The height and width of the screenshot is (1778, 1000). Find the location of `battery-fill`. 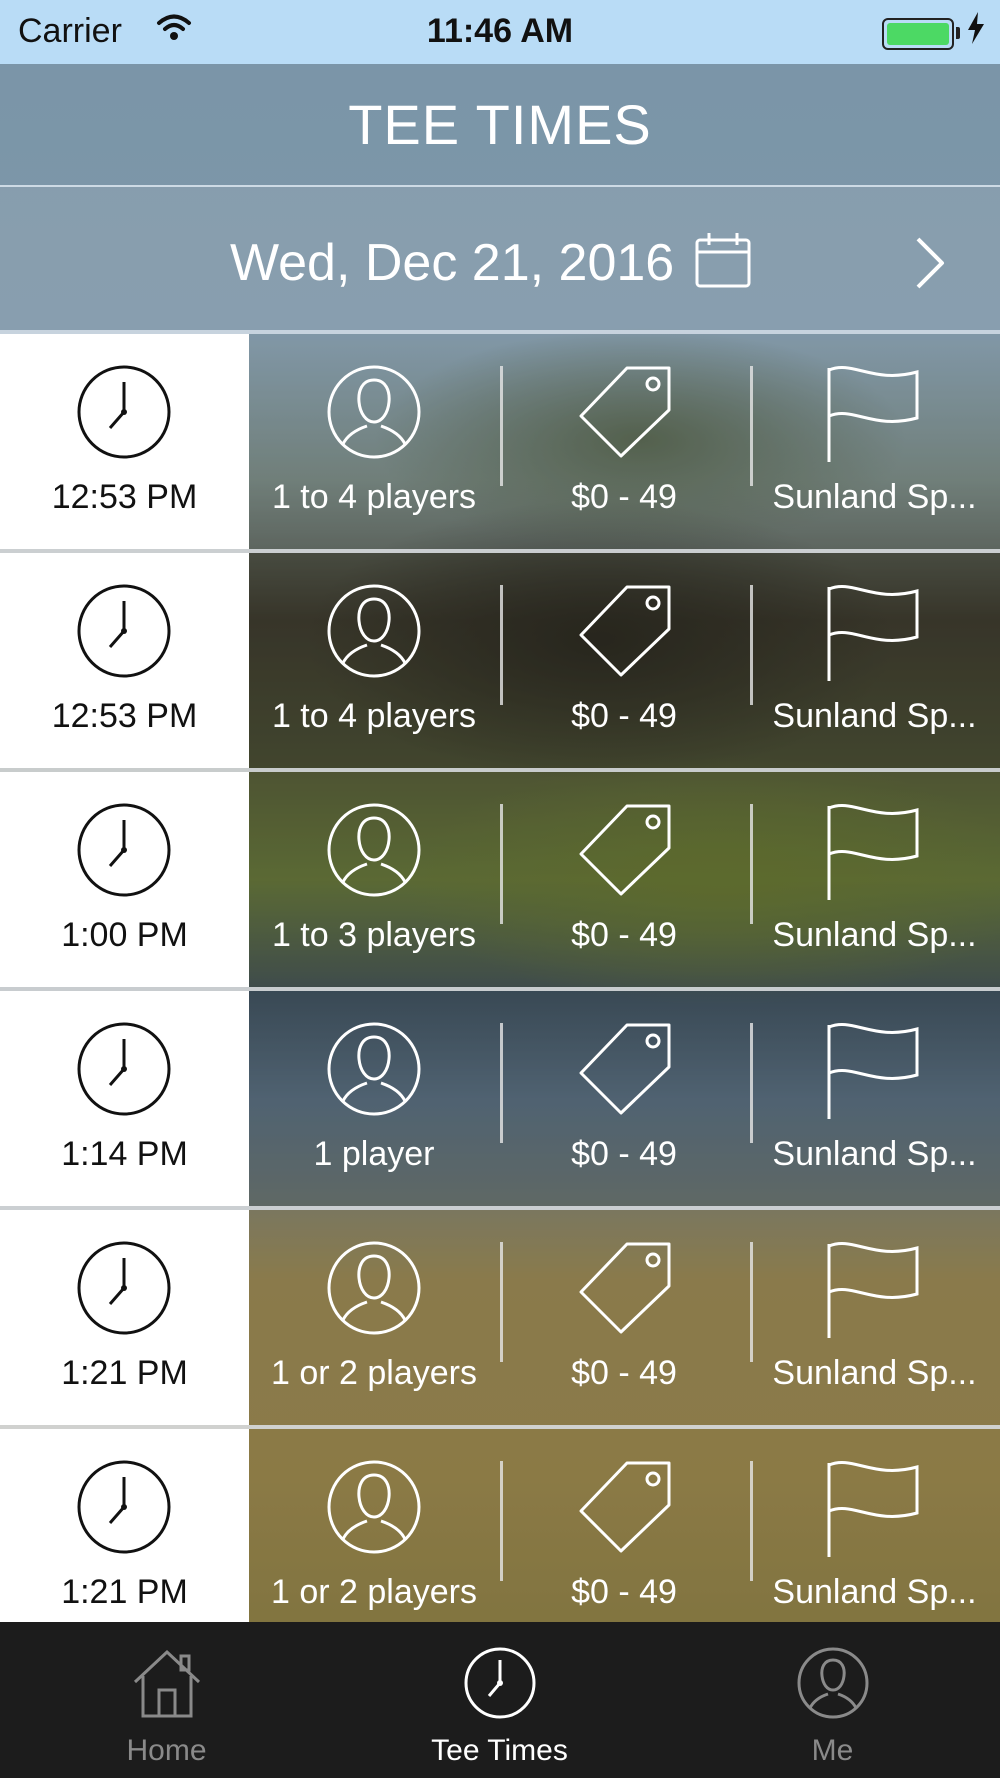

battery-fill is located at coordinates (918, 34).